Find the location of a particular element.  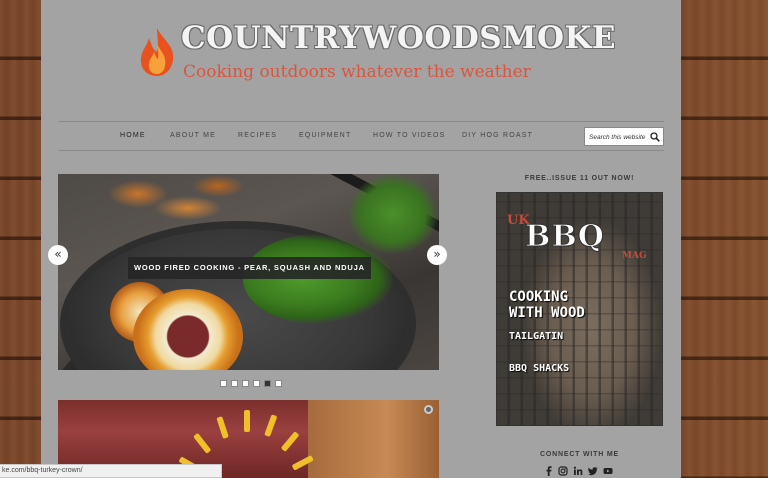

slider-dot-active is located at coordinates (267, 383).